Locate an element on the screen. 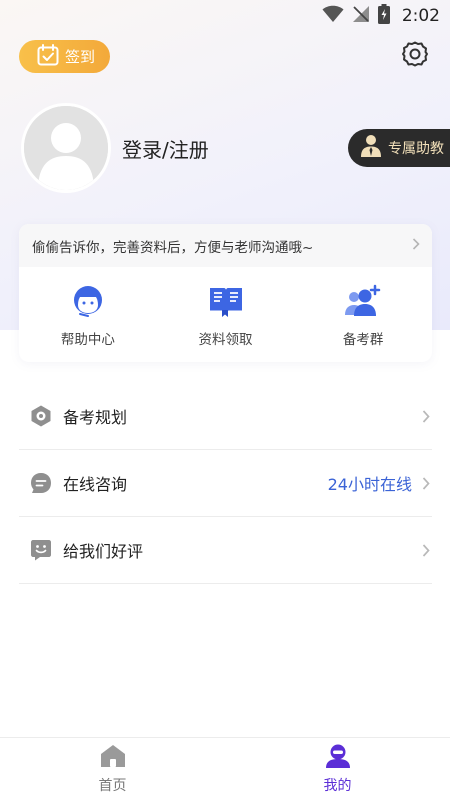  settings-button is located at coordinates (415, 56).